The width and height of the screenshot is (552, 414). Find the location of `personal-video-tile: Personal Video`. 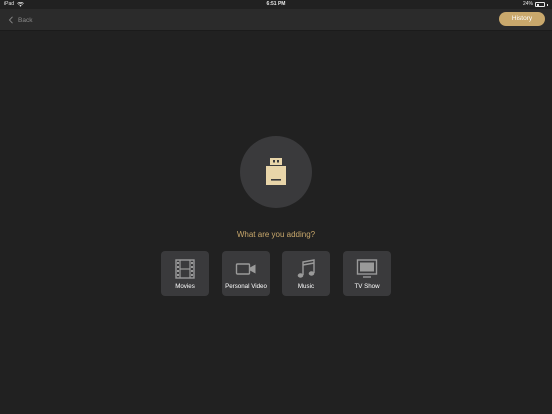

personal-video-tile: Personal Video is located at coordinates (246, 273).